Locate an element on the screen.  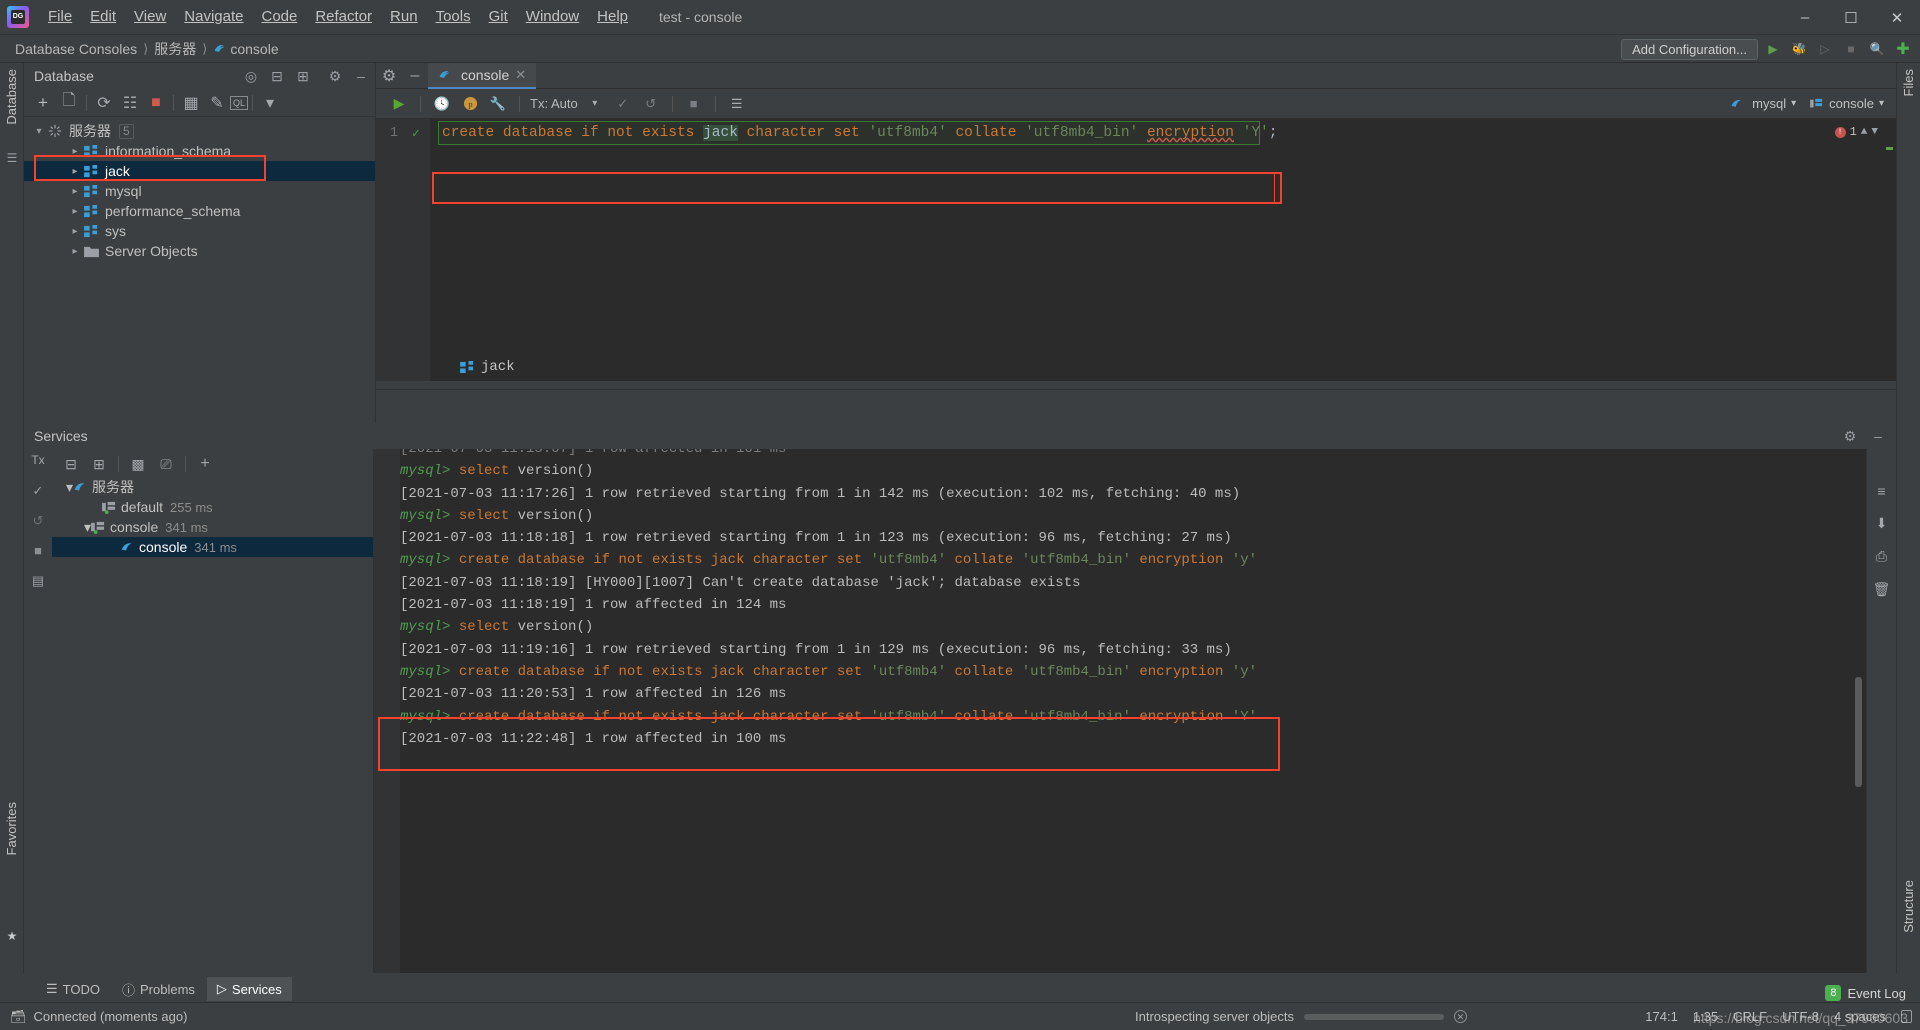
run-icon: ▶ is located at coordinates (399, 104).